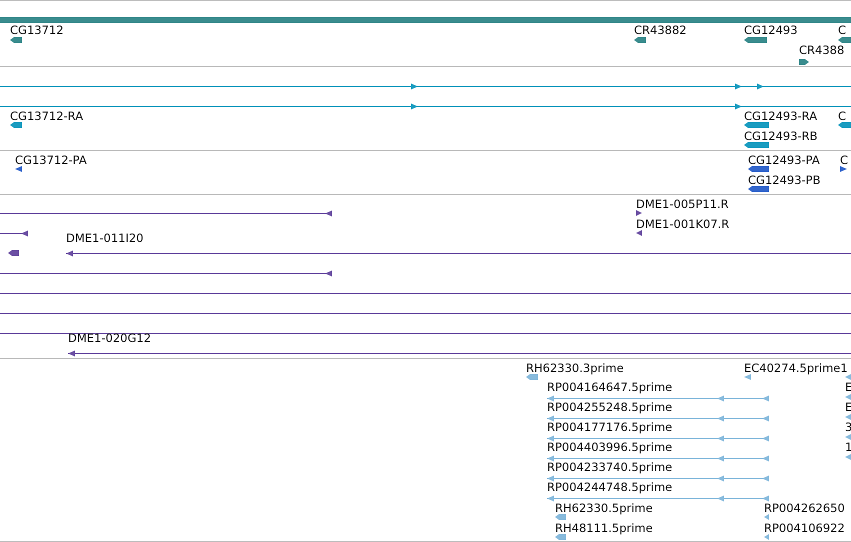 This screenshot has height=542, width=851. What do you see at coordinates (609, 487) in the screenshot?
I see `feature-label: RP004244748.5prime` at bounding box center [609, 487].